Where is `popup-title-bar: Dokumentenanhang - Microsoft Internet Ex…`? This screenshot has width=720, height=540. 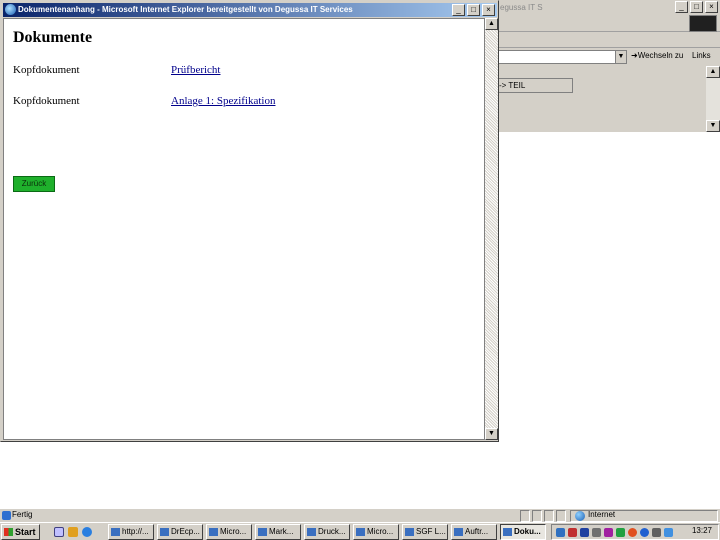
popup-title-bar: Dokumentenanhang - Microsoft Internet Ex… is located at coordinates (250, 10).